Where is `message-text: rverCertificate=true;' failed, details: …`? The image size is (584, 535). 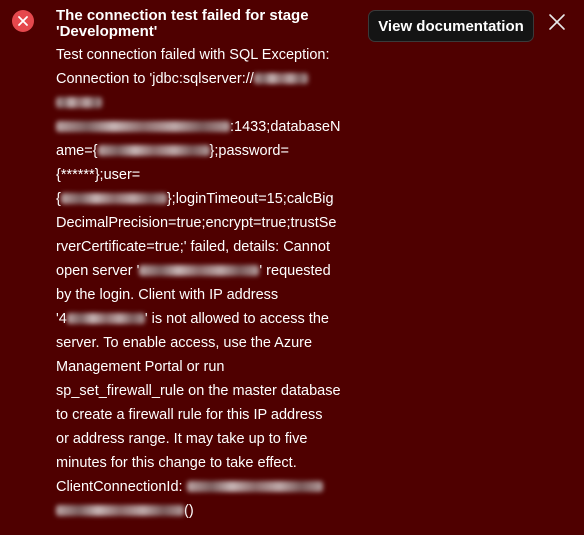 message-text: rverCertificate=true;' failed, details: … is located at coordinates (193, 247).